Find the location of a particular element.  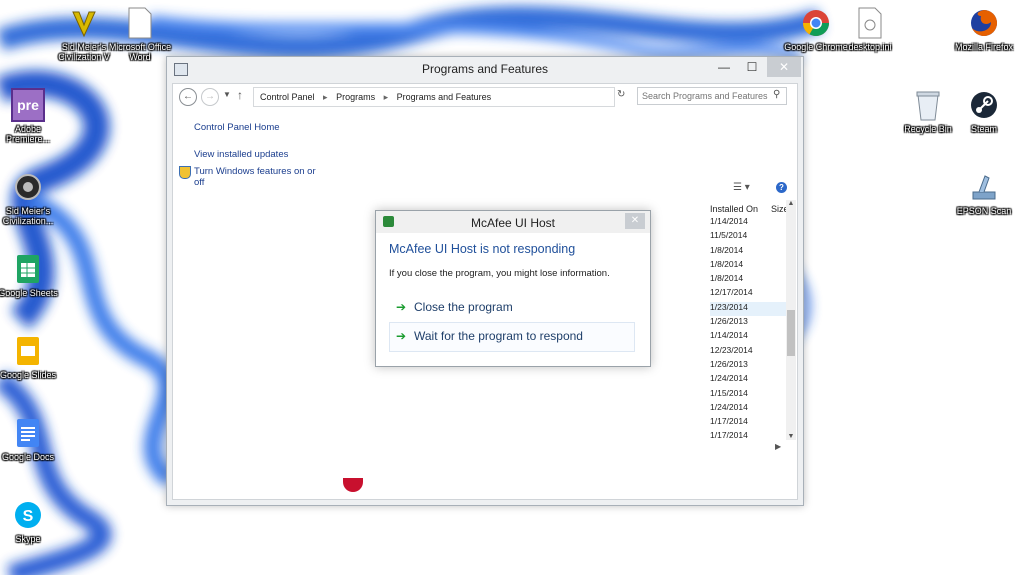

link-turn-windows-features: Turn Windows features on or is located at coordinates (255, 171).